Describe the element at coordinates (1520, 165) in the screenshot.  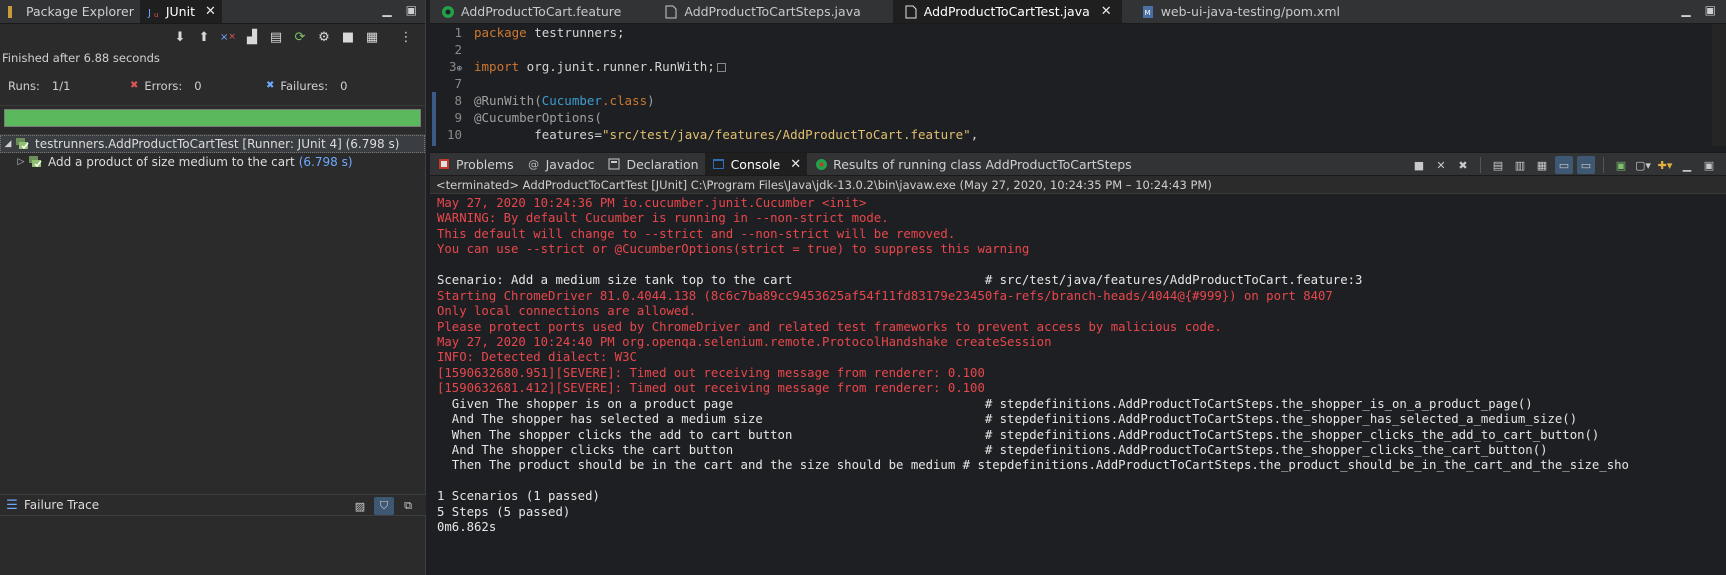
I see `scroll-lock-icon: ▥` at that location.